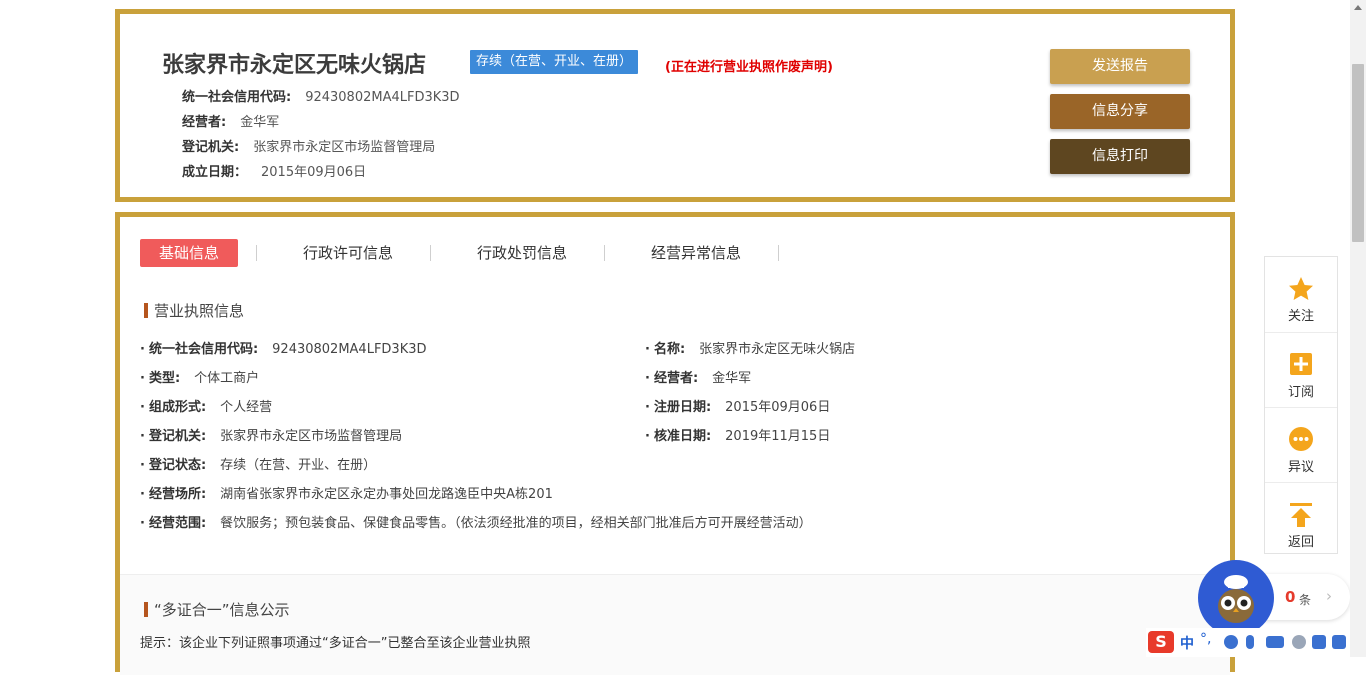 This screenshot has height=675, width=1366. I want to click on info-value: 92430802MA4LFD3K3D, so click(382, 97).